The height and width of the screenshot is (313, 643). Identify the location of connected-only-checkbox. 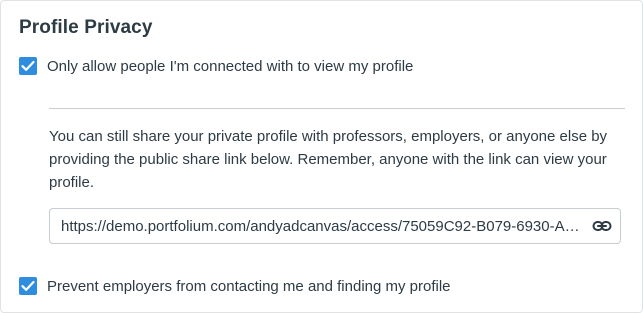
(28, 66).